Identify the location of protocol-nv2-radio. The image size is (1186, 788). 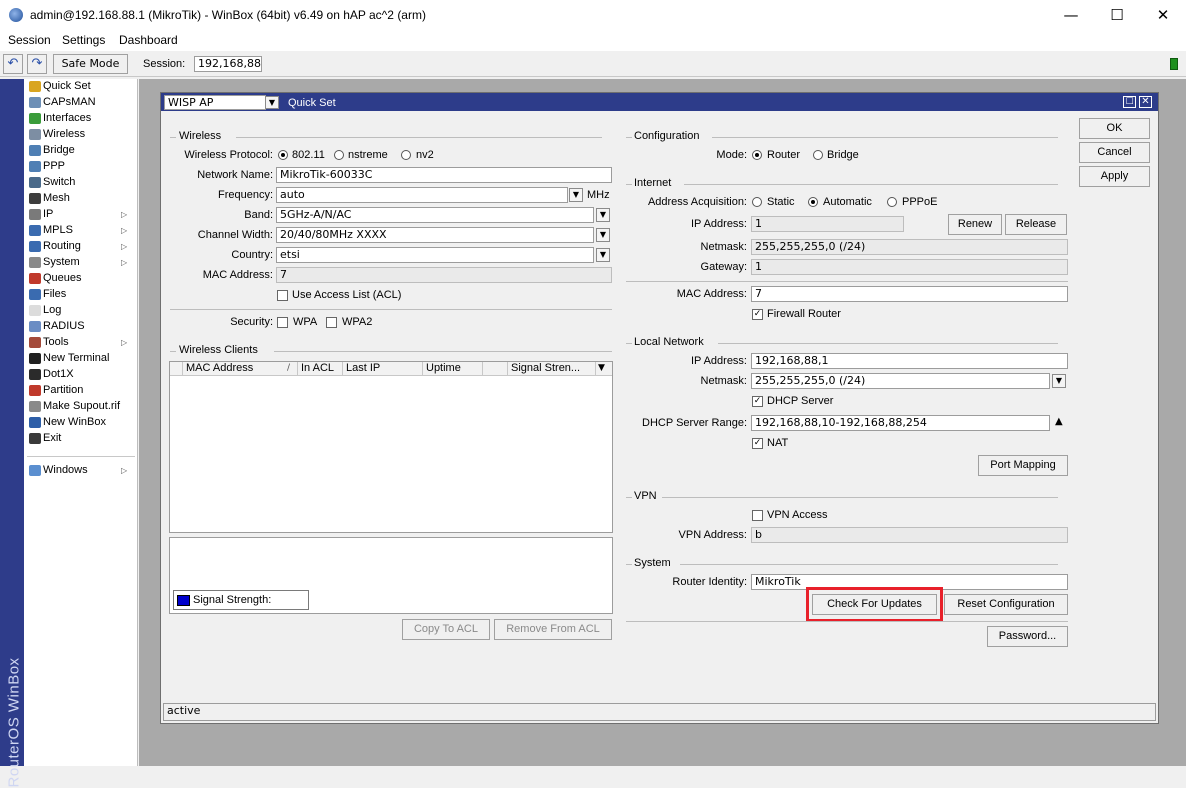
(406, 155).